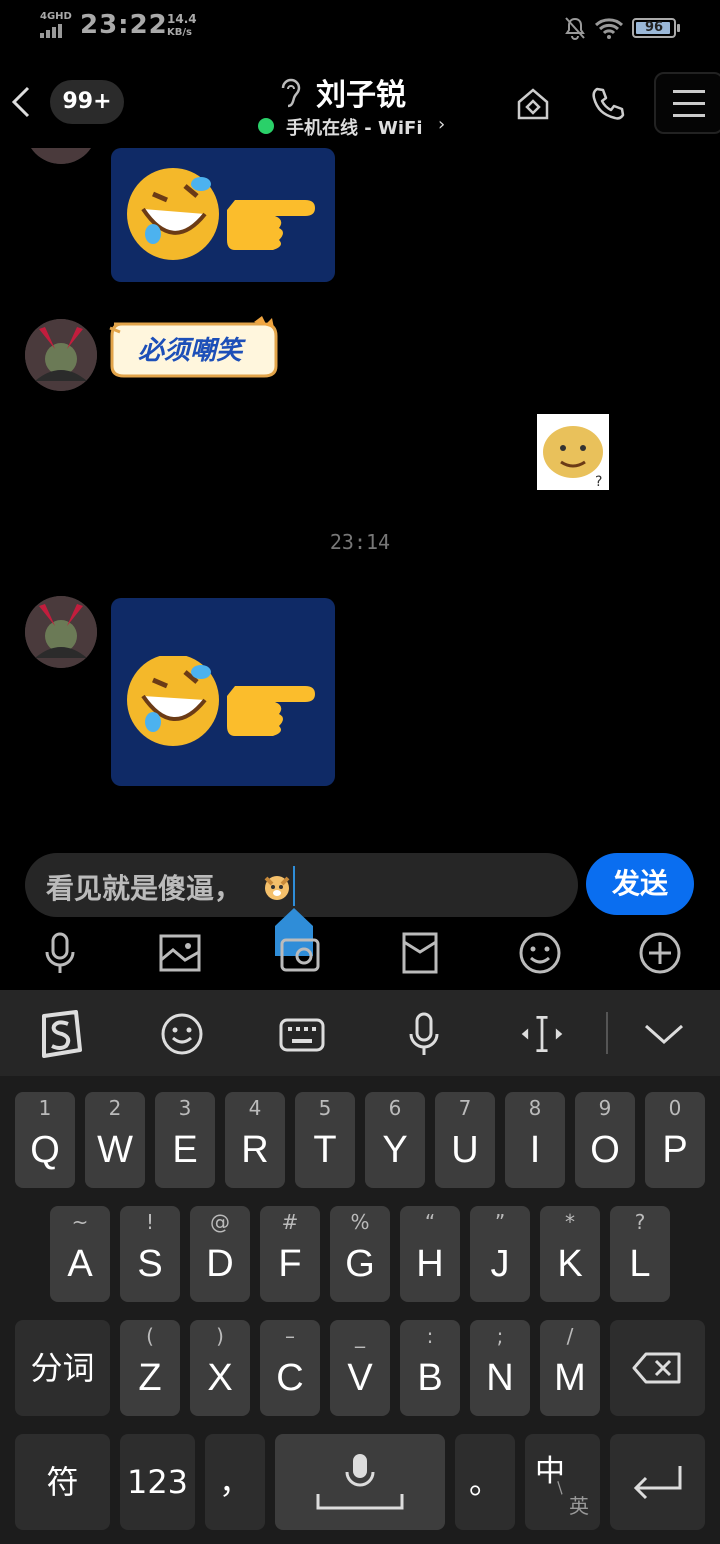  I want to click on key-label: X, so click(220, 1378).